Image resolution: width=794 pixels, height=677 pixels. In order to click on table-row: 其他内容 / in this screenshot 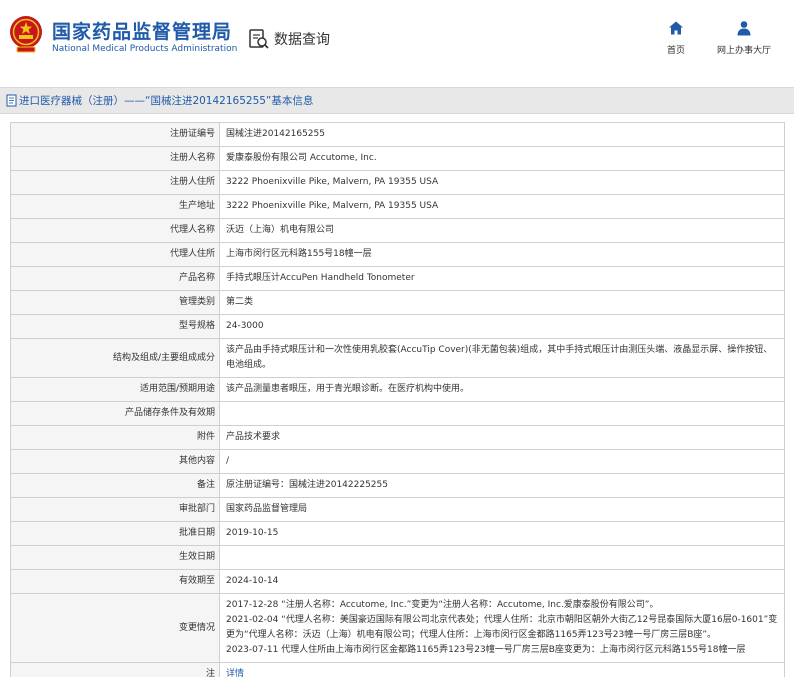, I will do `click(397, 461)`.